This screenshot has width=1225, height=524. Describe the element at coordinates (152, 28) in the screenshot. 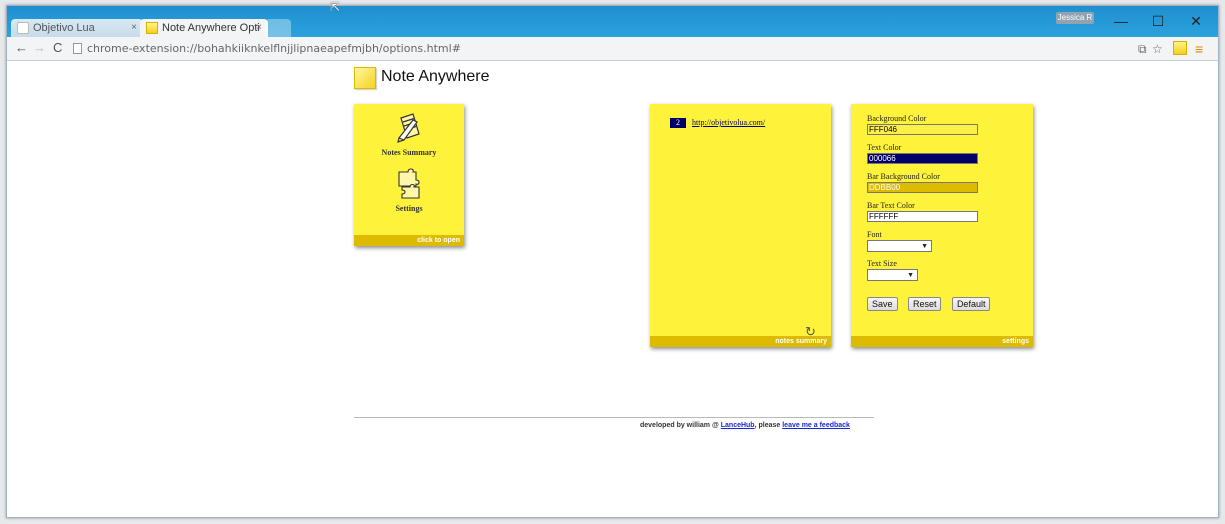

I see `note-favicon-icon` at that location.